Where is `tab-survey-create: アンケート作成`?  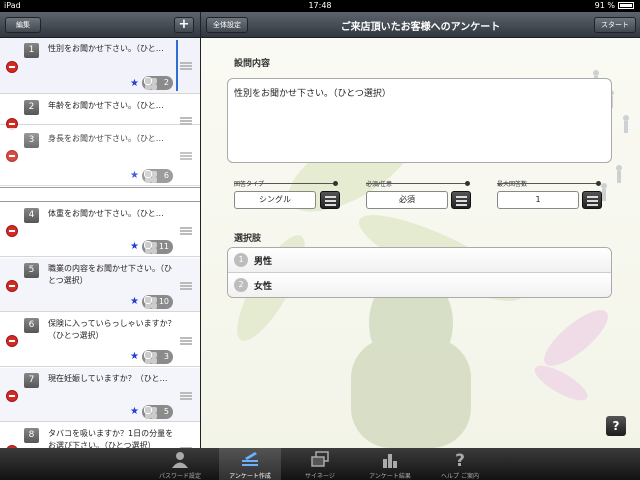
tab-survey-create: アンケート作成 is located at coordinates (250, 464).